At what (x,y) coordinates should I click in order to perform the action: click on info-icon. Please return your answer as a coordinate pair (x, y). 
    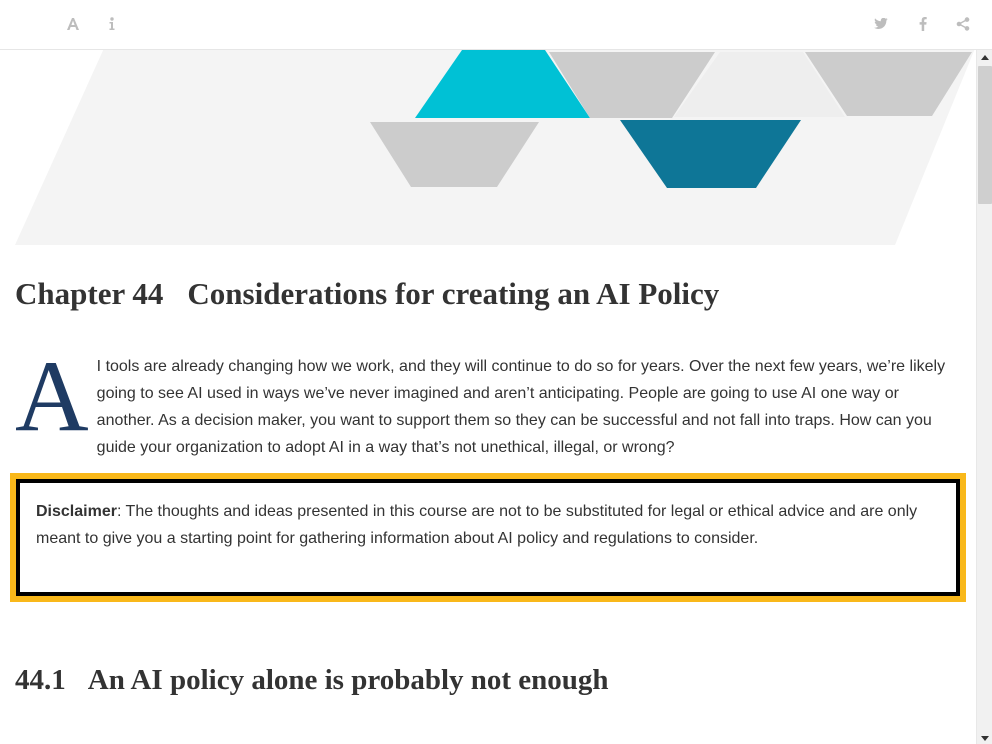
    Looking at the image, I should click on (112, 24).